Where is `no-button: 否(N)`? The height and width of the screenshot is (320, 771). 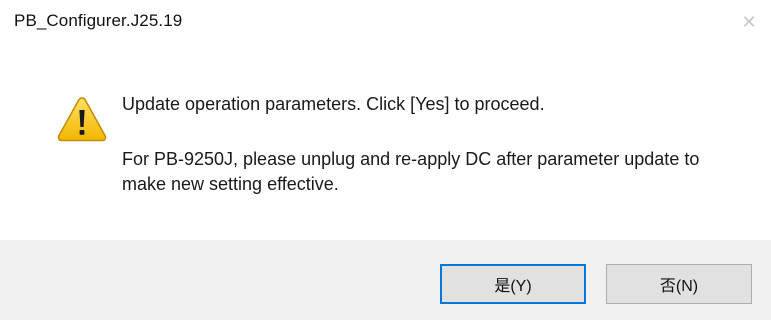
no-button: 否(N) is located at coordinates (679, 284).